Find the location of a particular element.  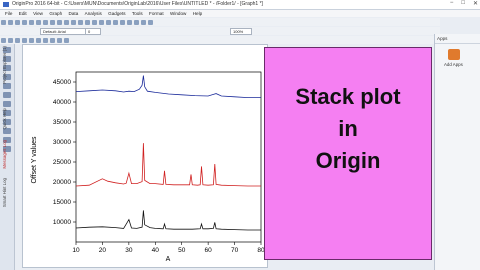

rescale-icon is located at coordinates (80, 22).